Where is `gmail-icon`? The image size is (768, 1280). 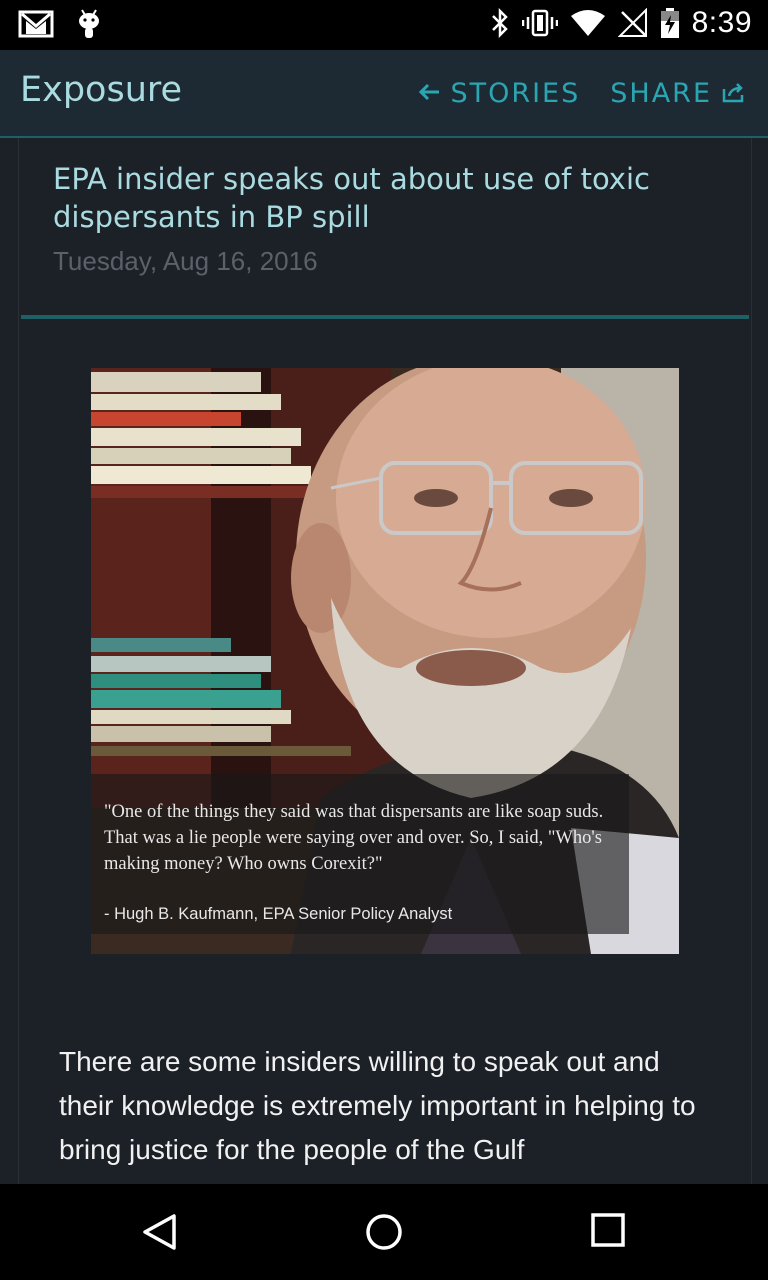 gmail-icon is located at coordinates (36, 24).